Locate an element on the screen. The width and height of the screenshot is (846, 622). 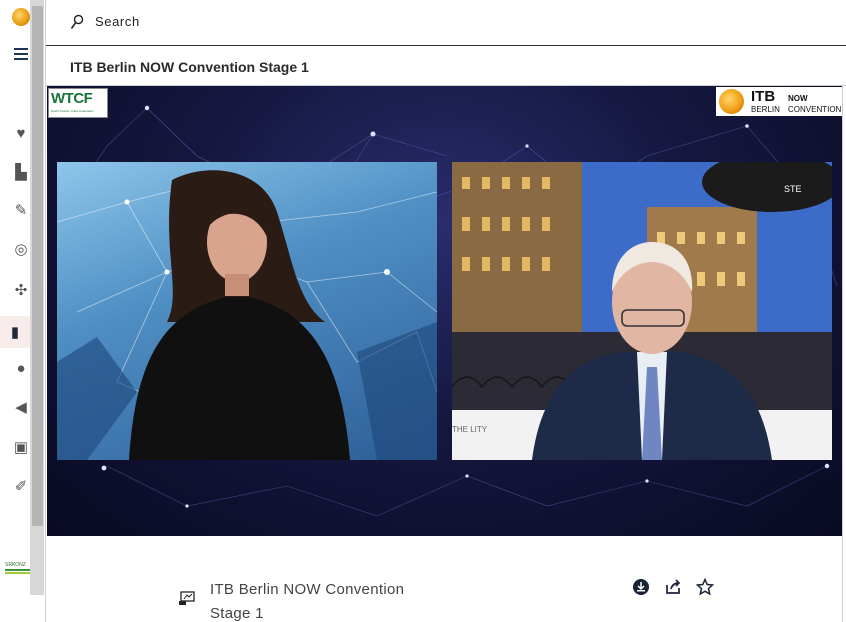
location-button: ● is located at coordinates (21, 368).